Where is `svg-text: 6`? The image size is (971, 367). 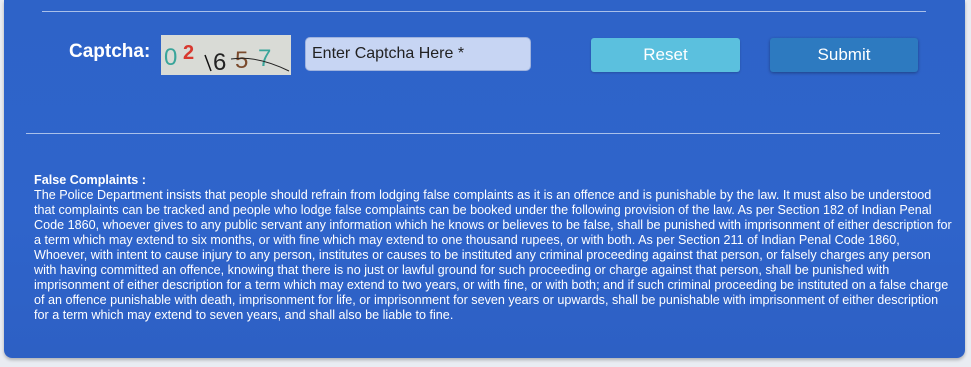 svg-text: 6 is located at coordinates (219, 62).